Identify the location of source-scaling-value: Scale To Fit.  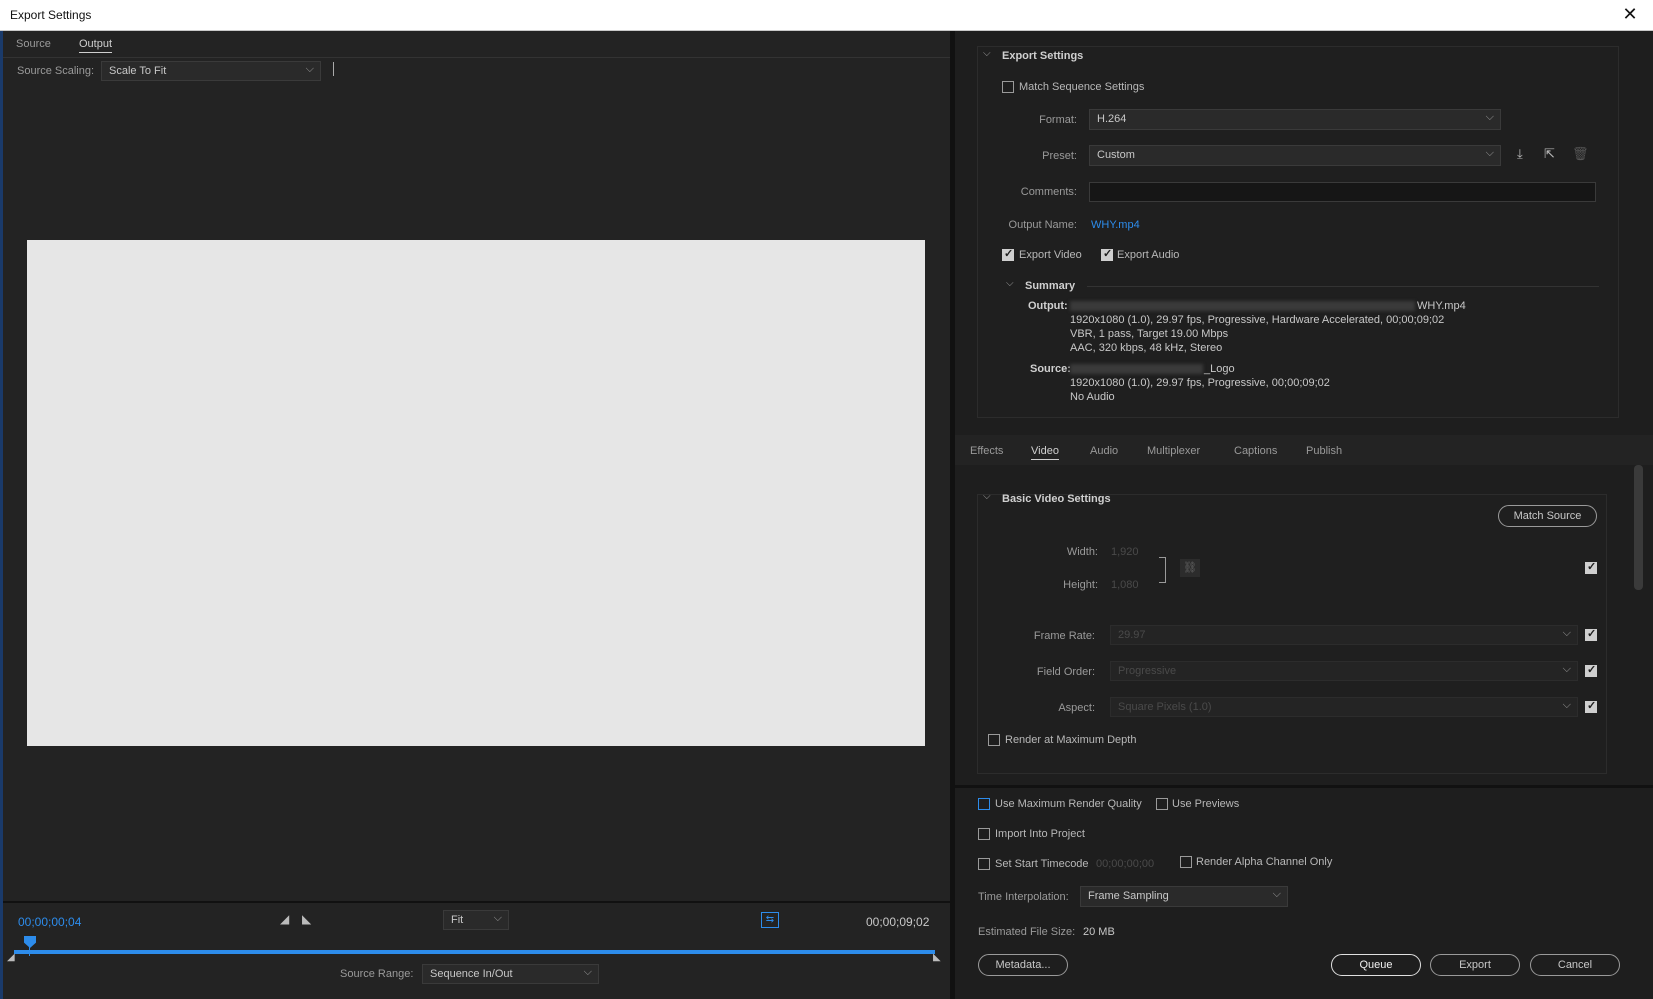
(138, 71).